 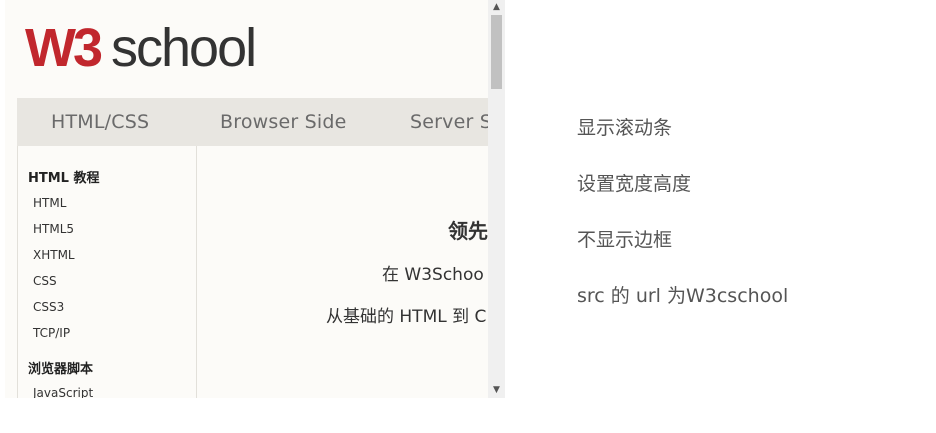 I want to click on scroll-down-arrow-icon: ▼, so click(x=496, y=390).